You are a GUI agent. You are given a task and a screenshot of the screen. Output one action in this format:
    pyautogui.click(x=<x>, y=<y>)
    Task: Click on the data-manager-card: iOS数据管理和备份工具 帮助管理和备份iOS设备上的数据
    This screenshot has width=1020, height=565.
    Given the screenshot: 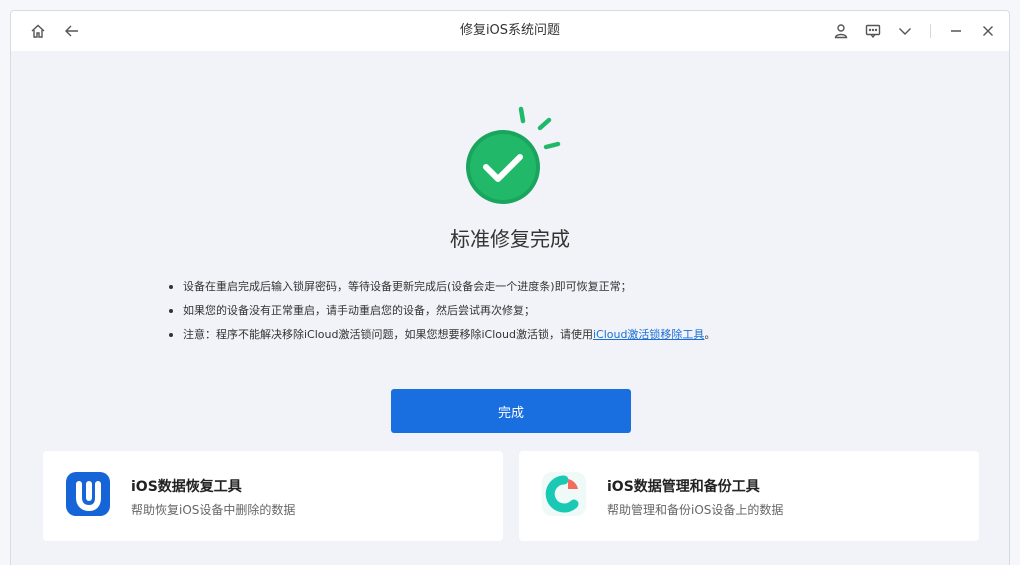 What is the action you would take?
    pyautogui.click(x=749, y=496)
    